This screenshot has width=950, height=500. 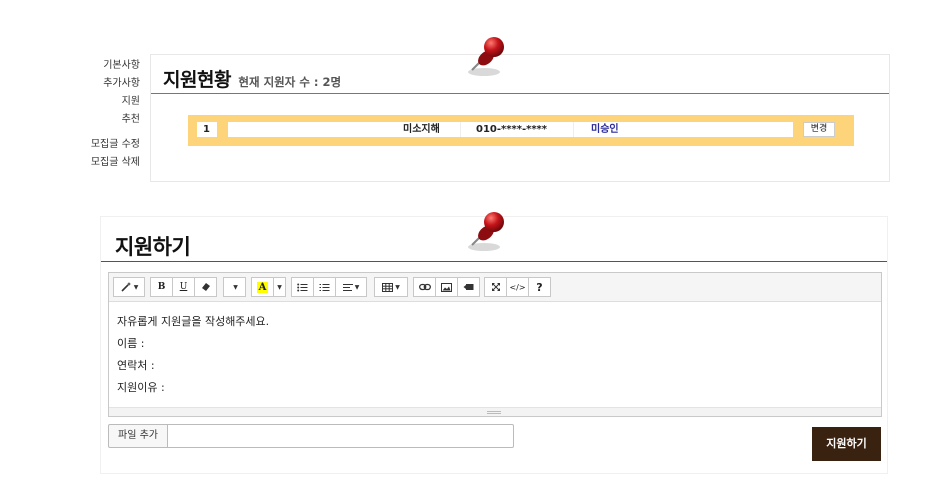 I want to click on table-icon: ▼, so click(x=391, y=287).